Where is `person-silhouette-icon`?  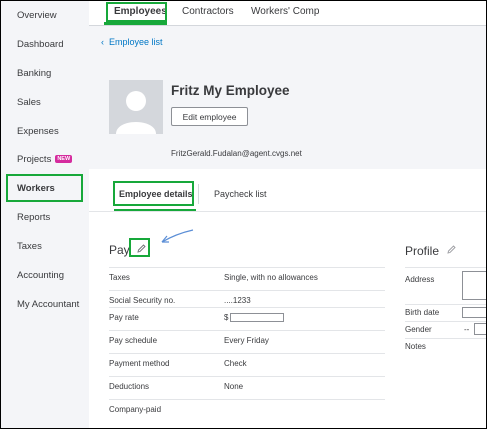 person-silhouette-icon is located at coordinates (136, 107).